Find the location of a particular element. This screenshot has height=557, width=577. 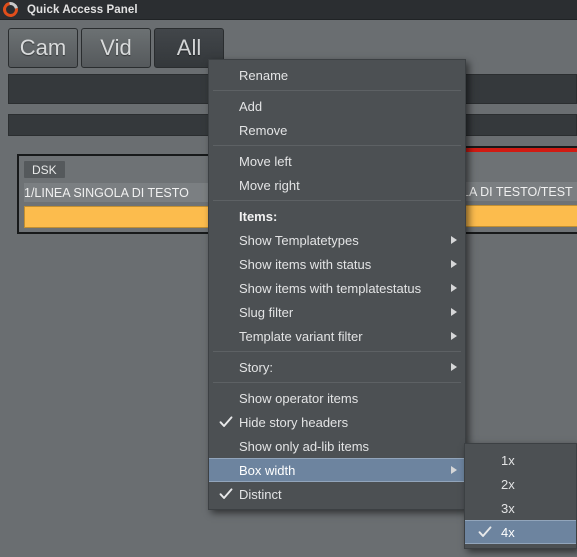

menu-item-label: Show operator items is located at coordinates (299, 398).